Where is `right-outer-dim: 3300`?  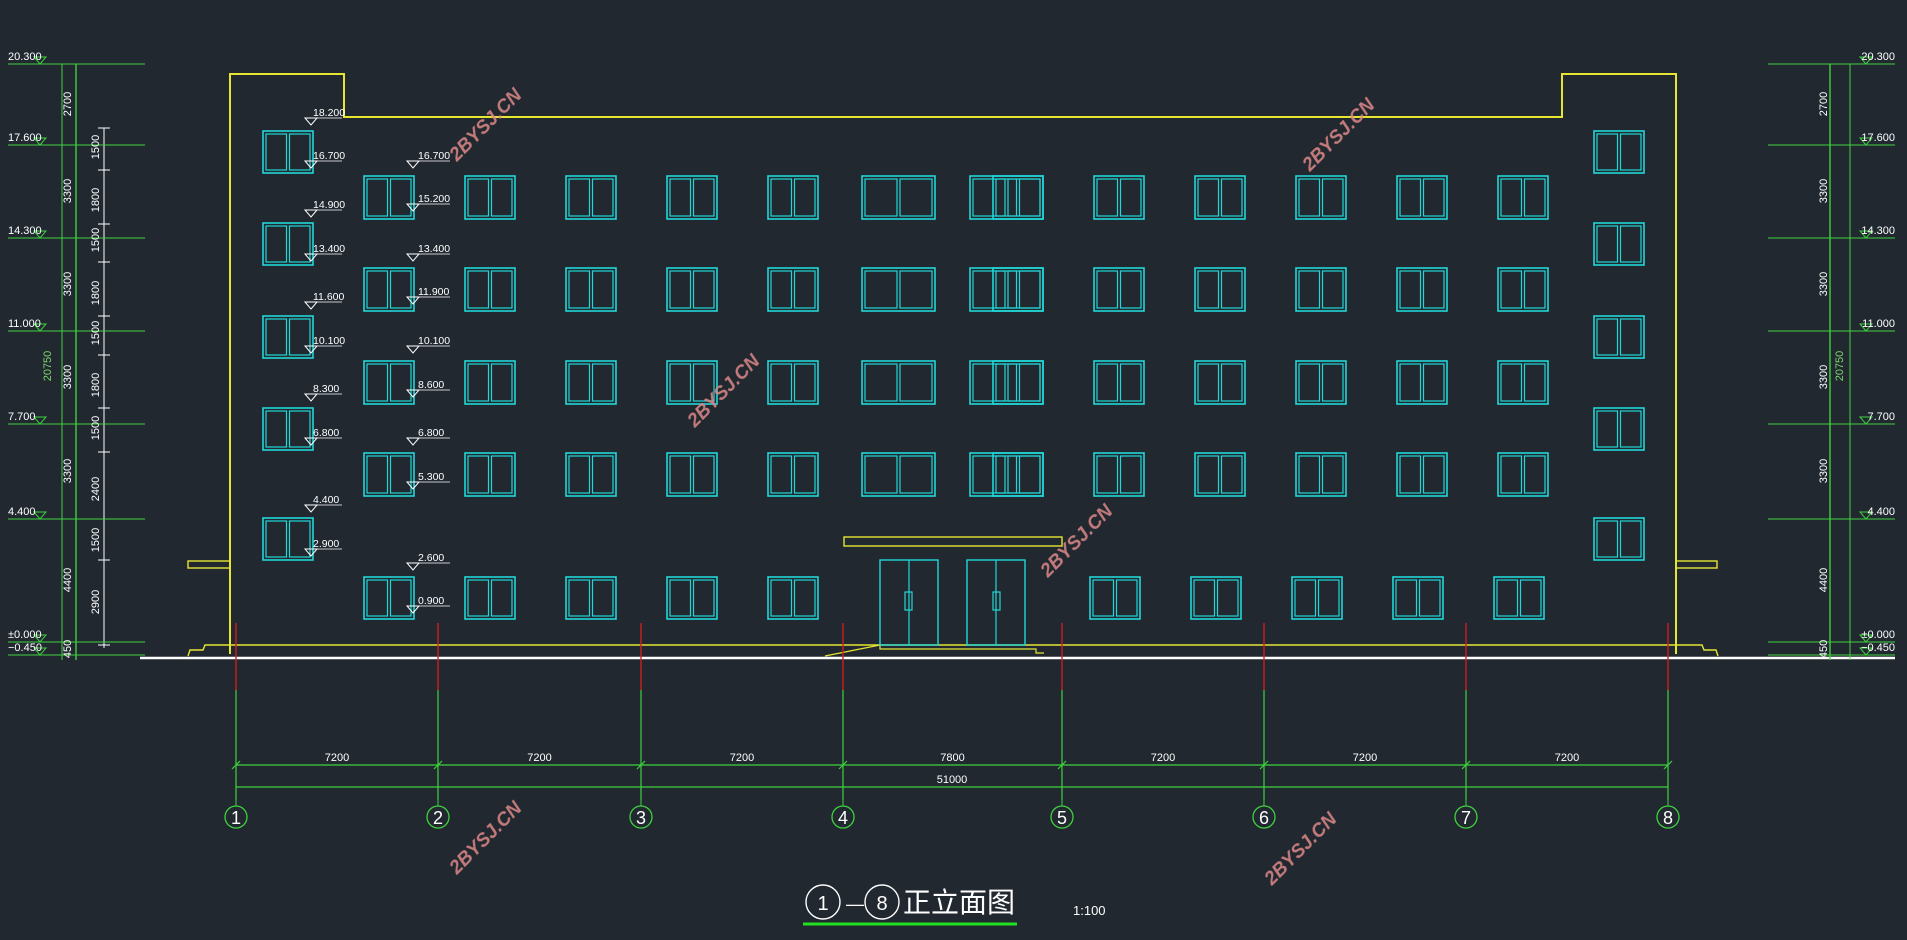
right-outer-dim: 3300 is located at coordinates (1824, 284).